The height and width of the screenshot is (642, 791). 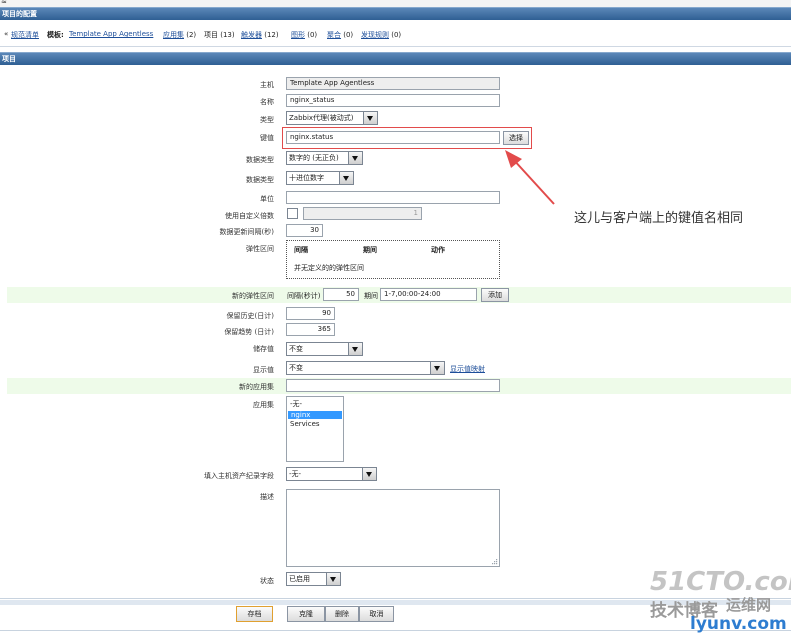 I want to click on show-value-label: 显示值, so click(x=263, y=370).